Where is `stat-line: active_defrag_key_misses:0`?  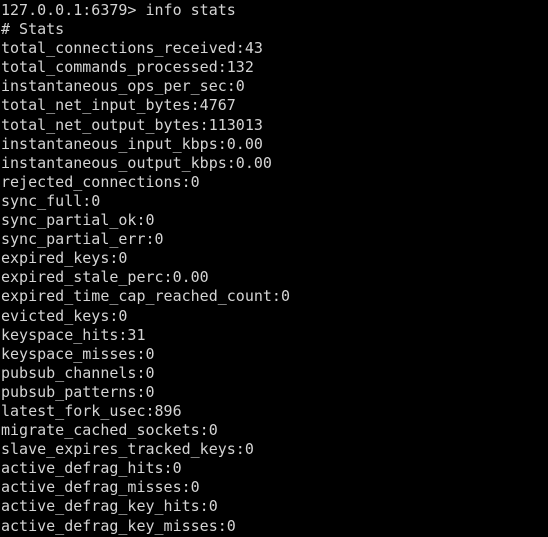
stat-line: active_defrag_key_misses:0 is located at coordinates (118, 525).